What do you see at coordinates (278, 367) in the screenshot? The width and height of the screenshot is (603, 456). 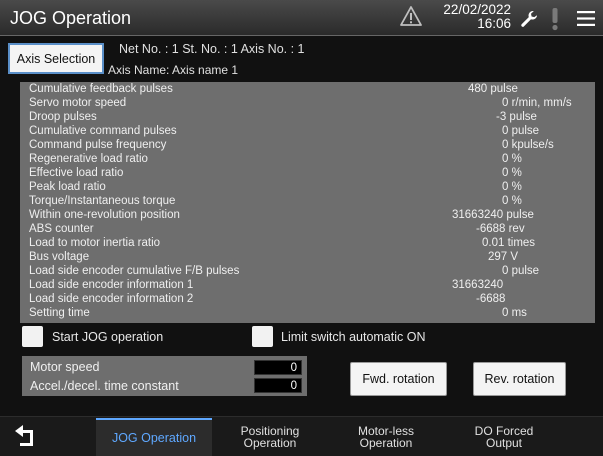 I see `motor-speed-input: 0` at bounding box center [278, 367].